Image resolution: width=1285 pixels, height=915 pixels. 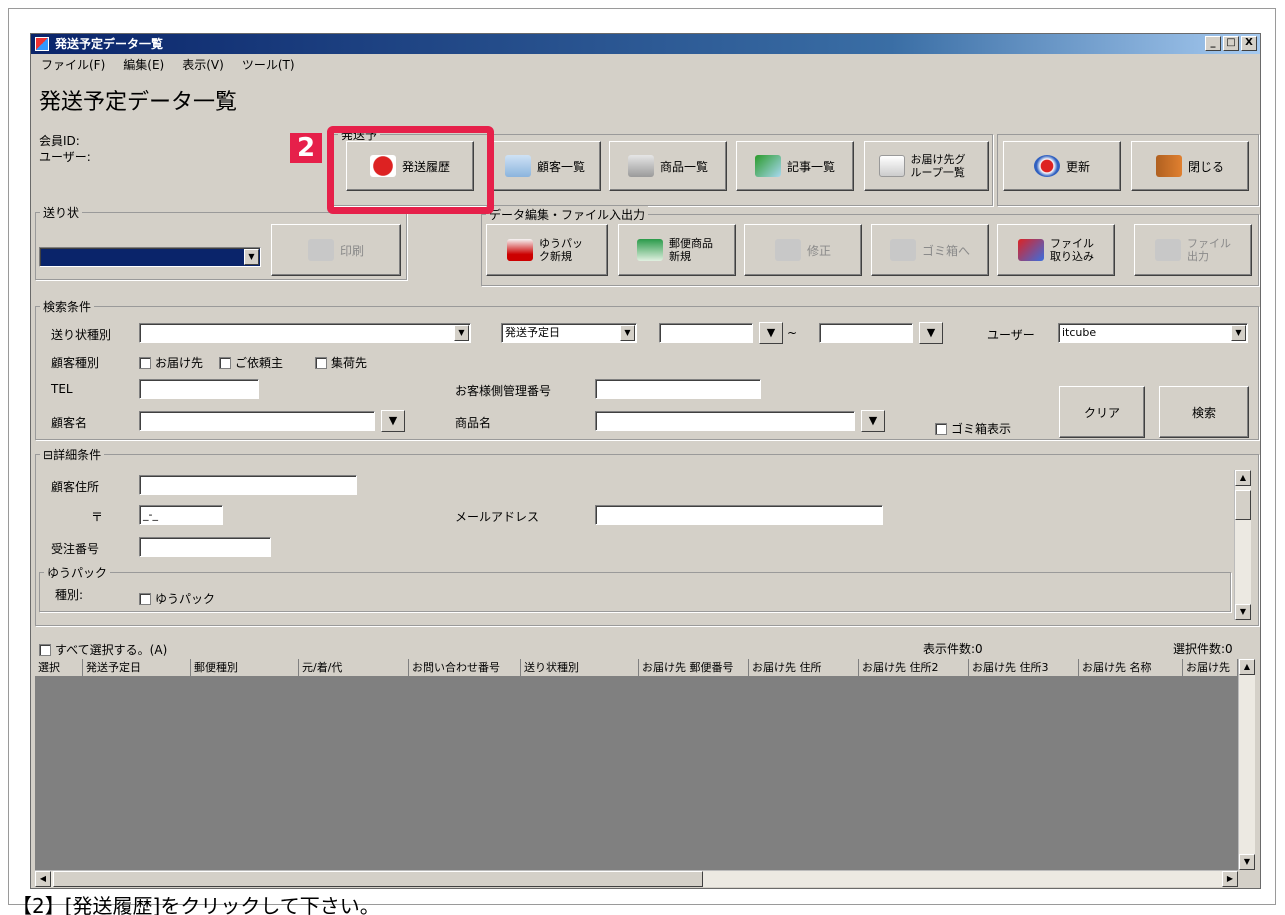 What do you see at coordinates (1193, 250) in the screenshot?
I see `file-export-button: ファイル出力` at bounding box center [1193, 250].